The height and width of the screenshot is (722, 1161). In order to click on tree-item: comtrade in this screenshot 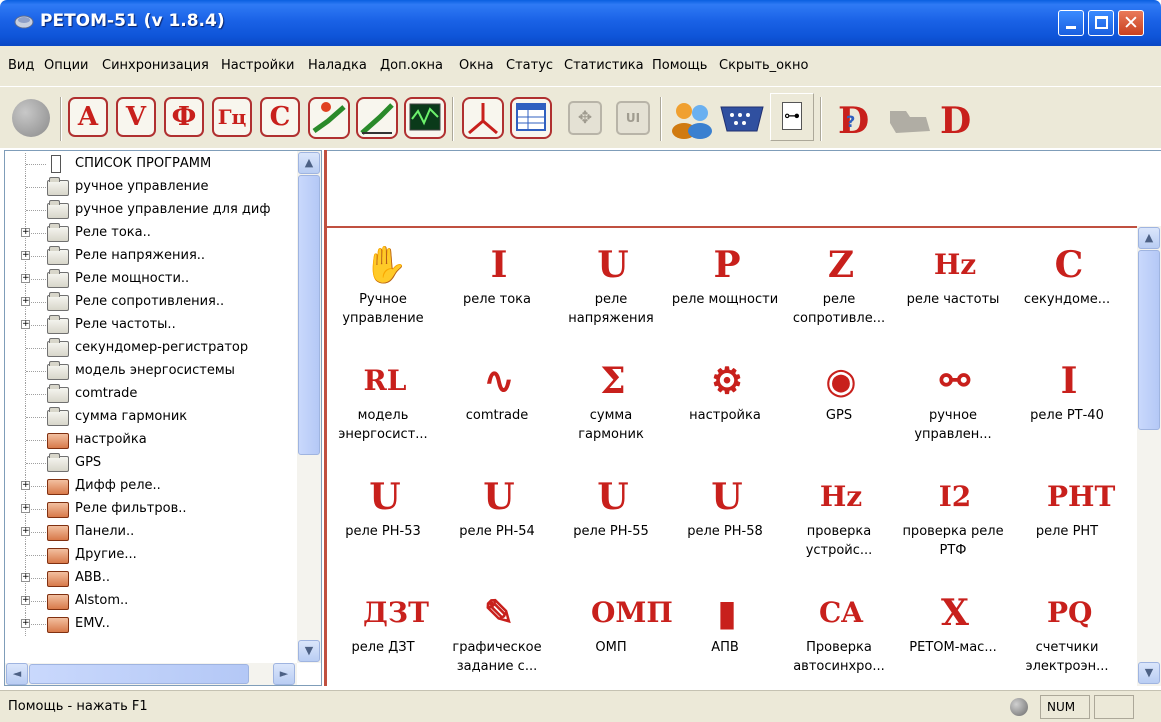, I will do `click(151, 394)`.